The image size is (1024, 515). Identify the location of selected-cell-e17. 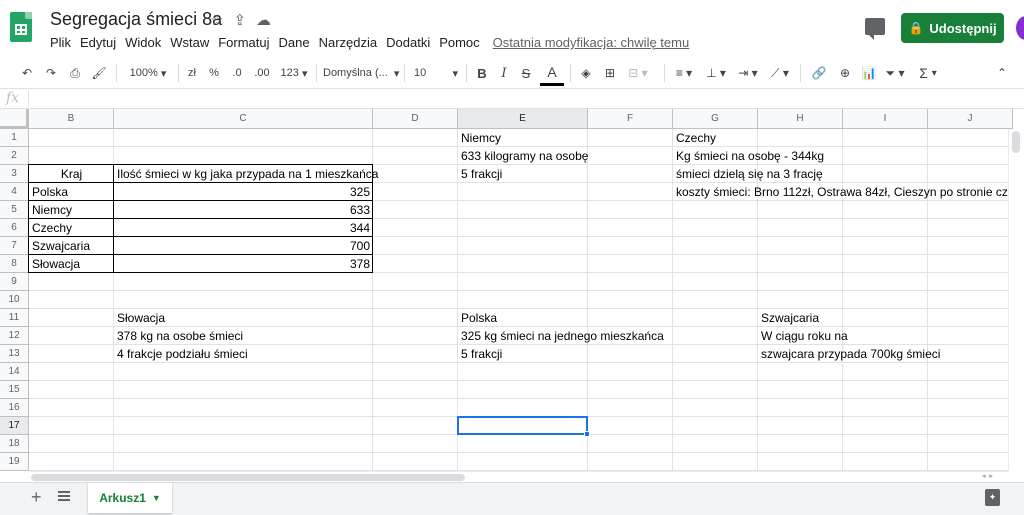
(522, 425).